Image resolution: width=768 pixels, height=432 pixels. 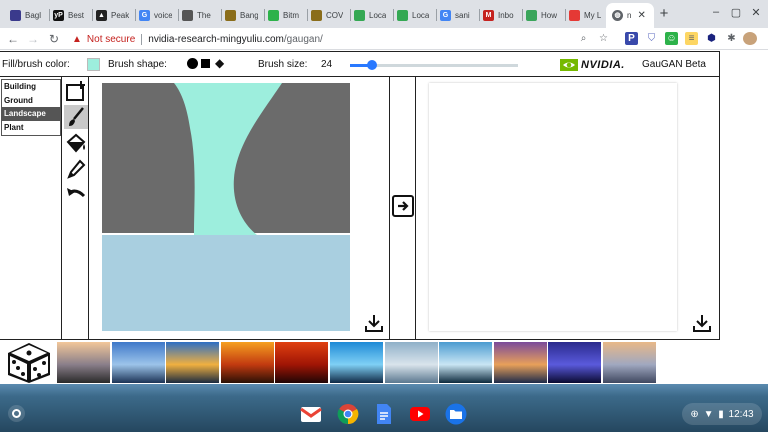 What do you see at coordinates (230, 15) in the screenshot?
I see `bang-icon` at bounding box center [230, 15].